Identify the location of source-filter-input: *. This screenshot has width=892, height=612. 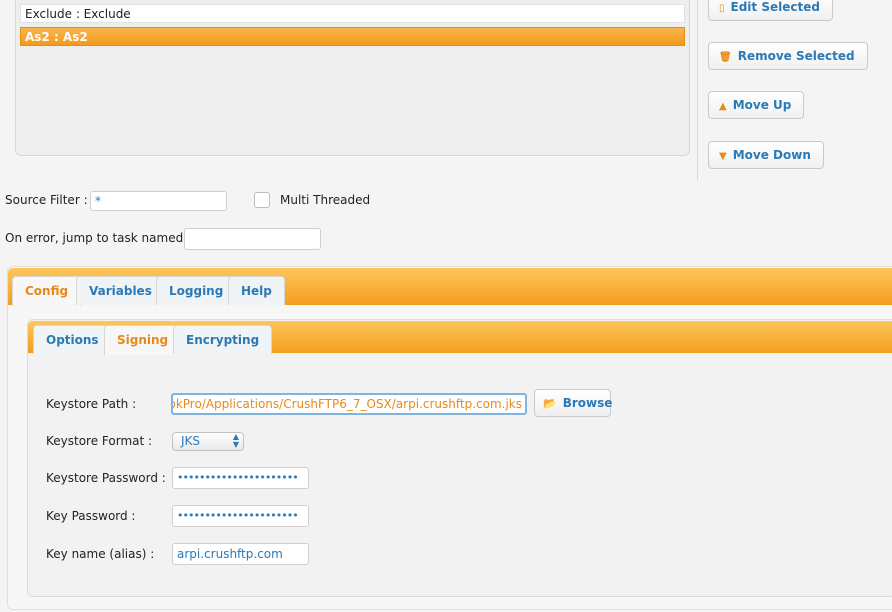
(158, 201).